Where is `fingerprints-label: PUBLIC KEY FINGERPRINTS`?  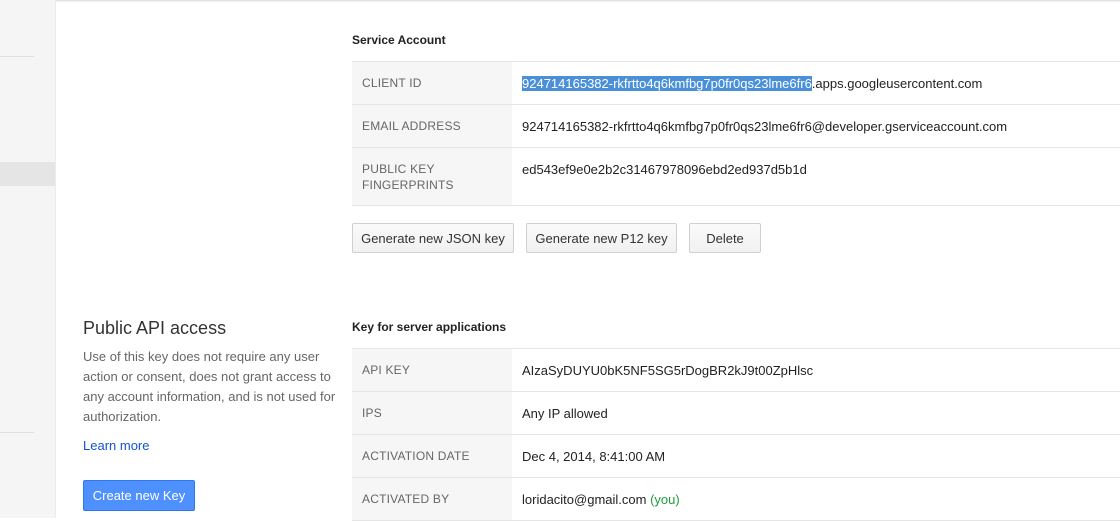 fingerprints-label: PUBLIC KEY FINGERPRINTS is located at coordinates (432, 176).